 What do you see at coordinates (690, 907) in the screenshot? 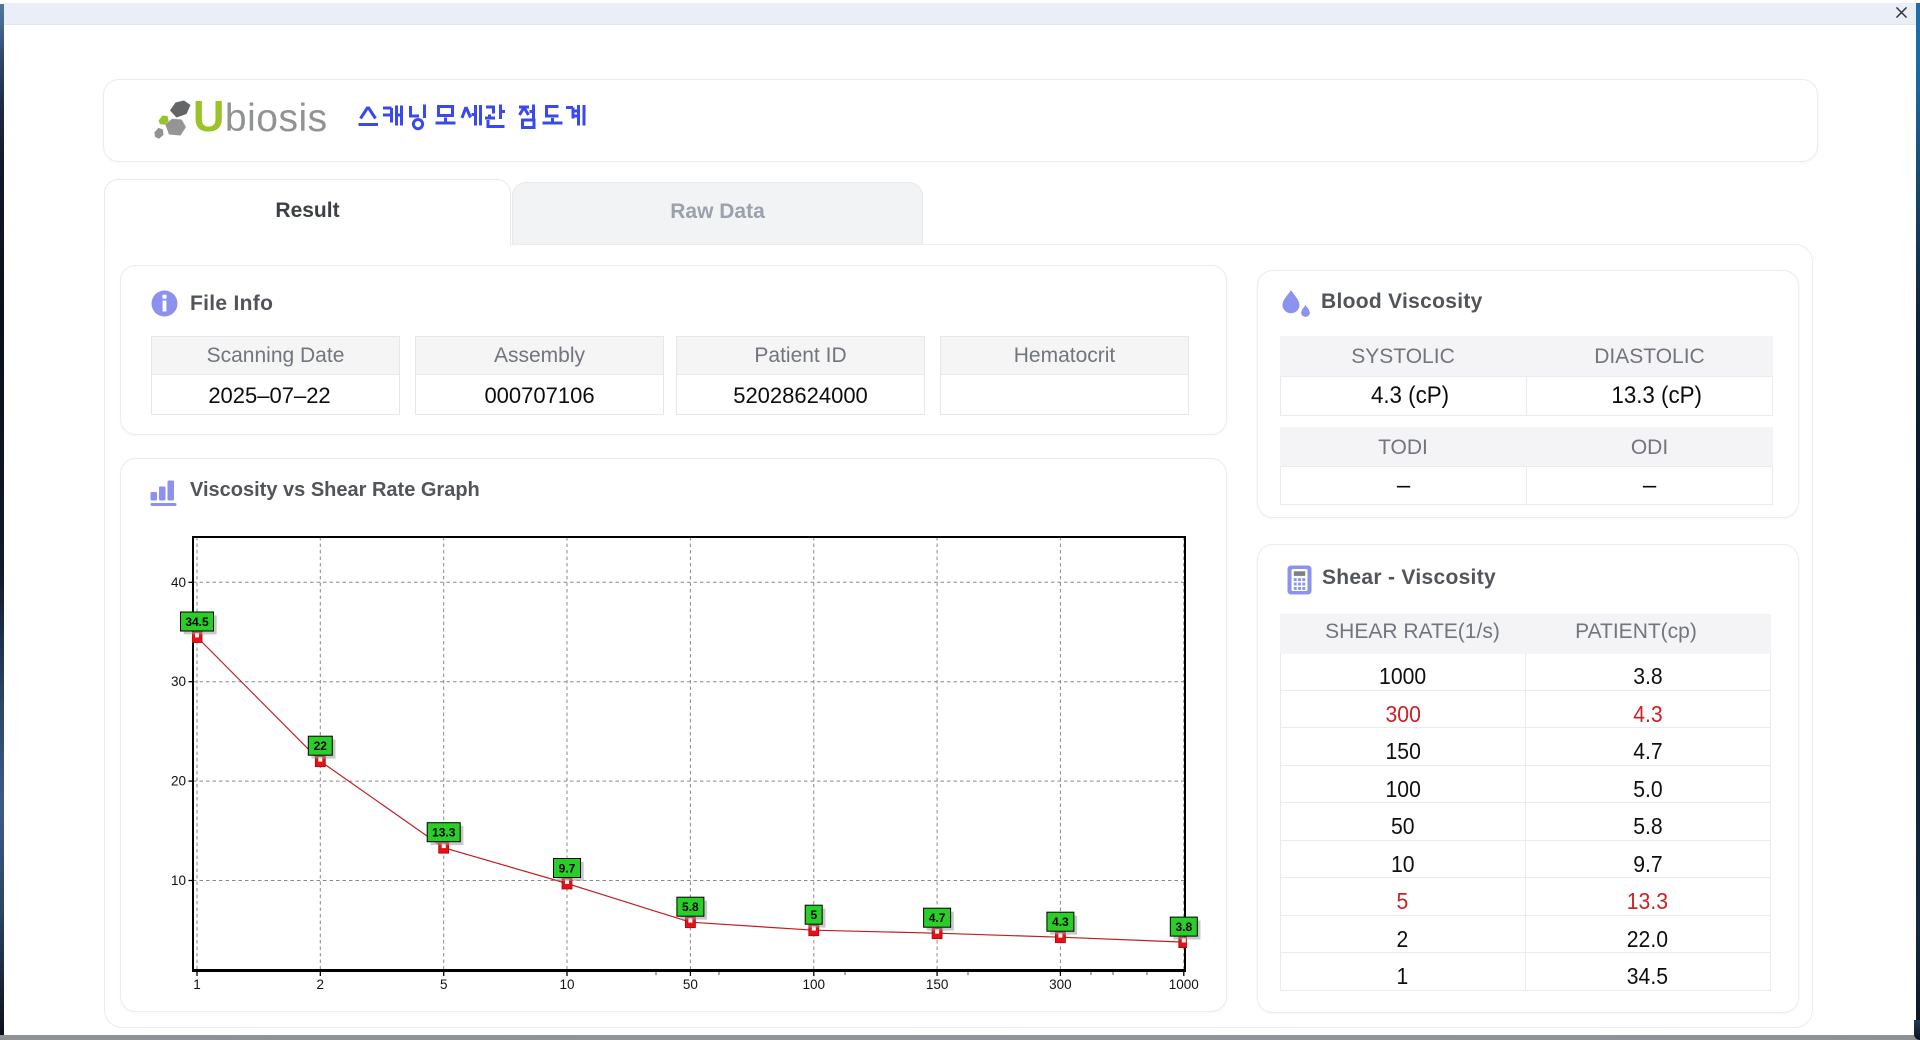
I see `svg-text: 5.8` at bounding box center [690, 907].